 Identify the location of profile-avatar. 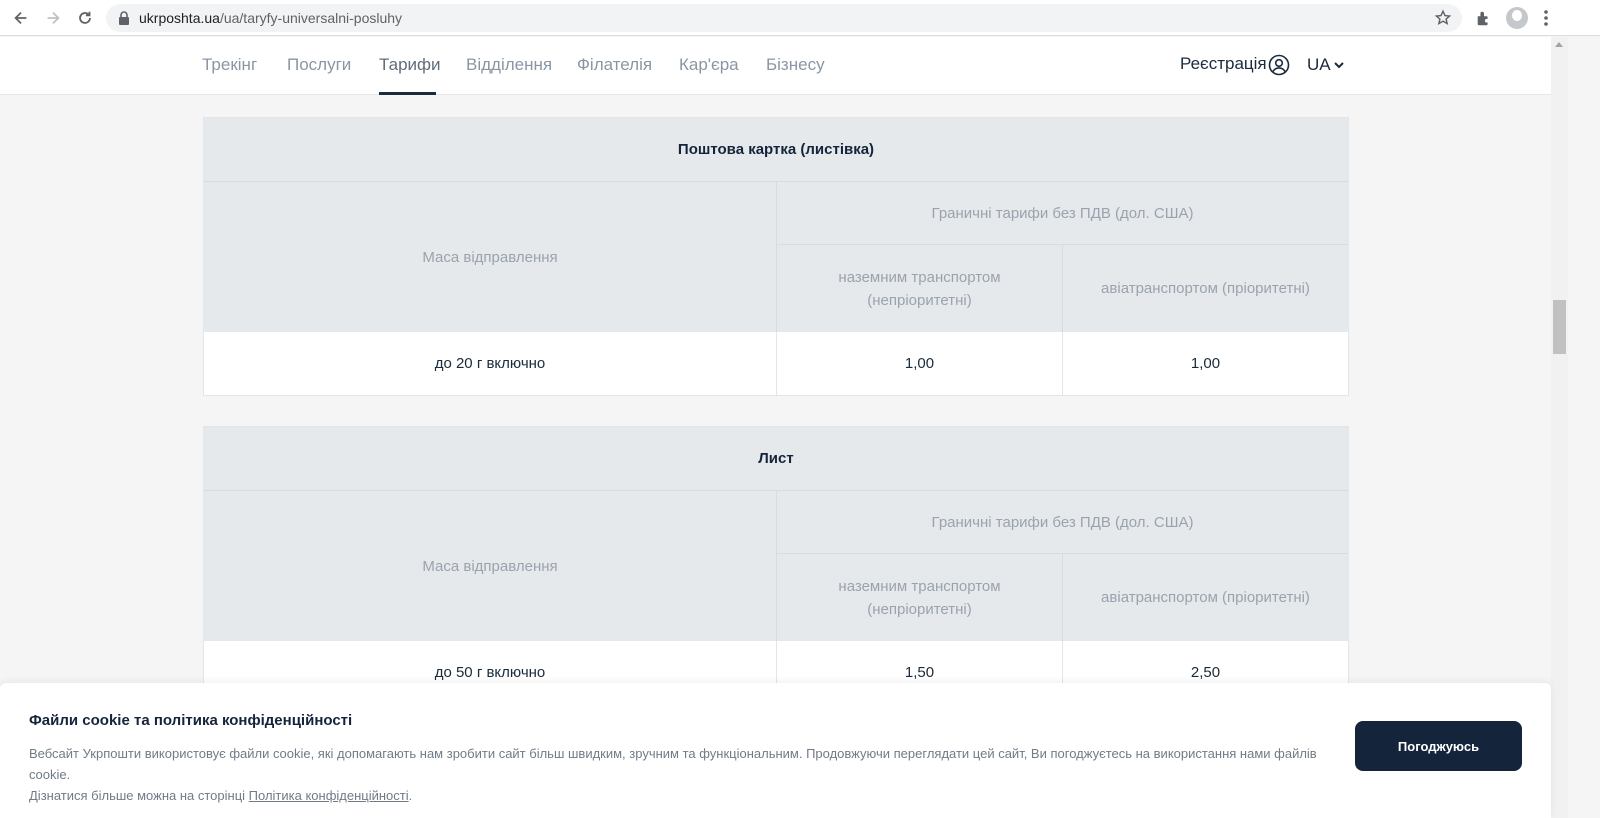
(1517, 18).